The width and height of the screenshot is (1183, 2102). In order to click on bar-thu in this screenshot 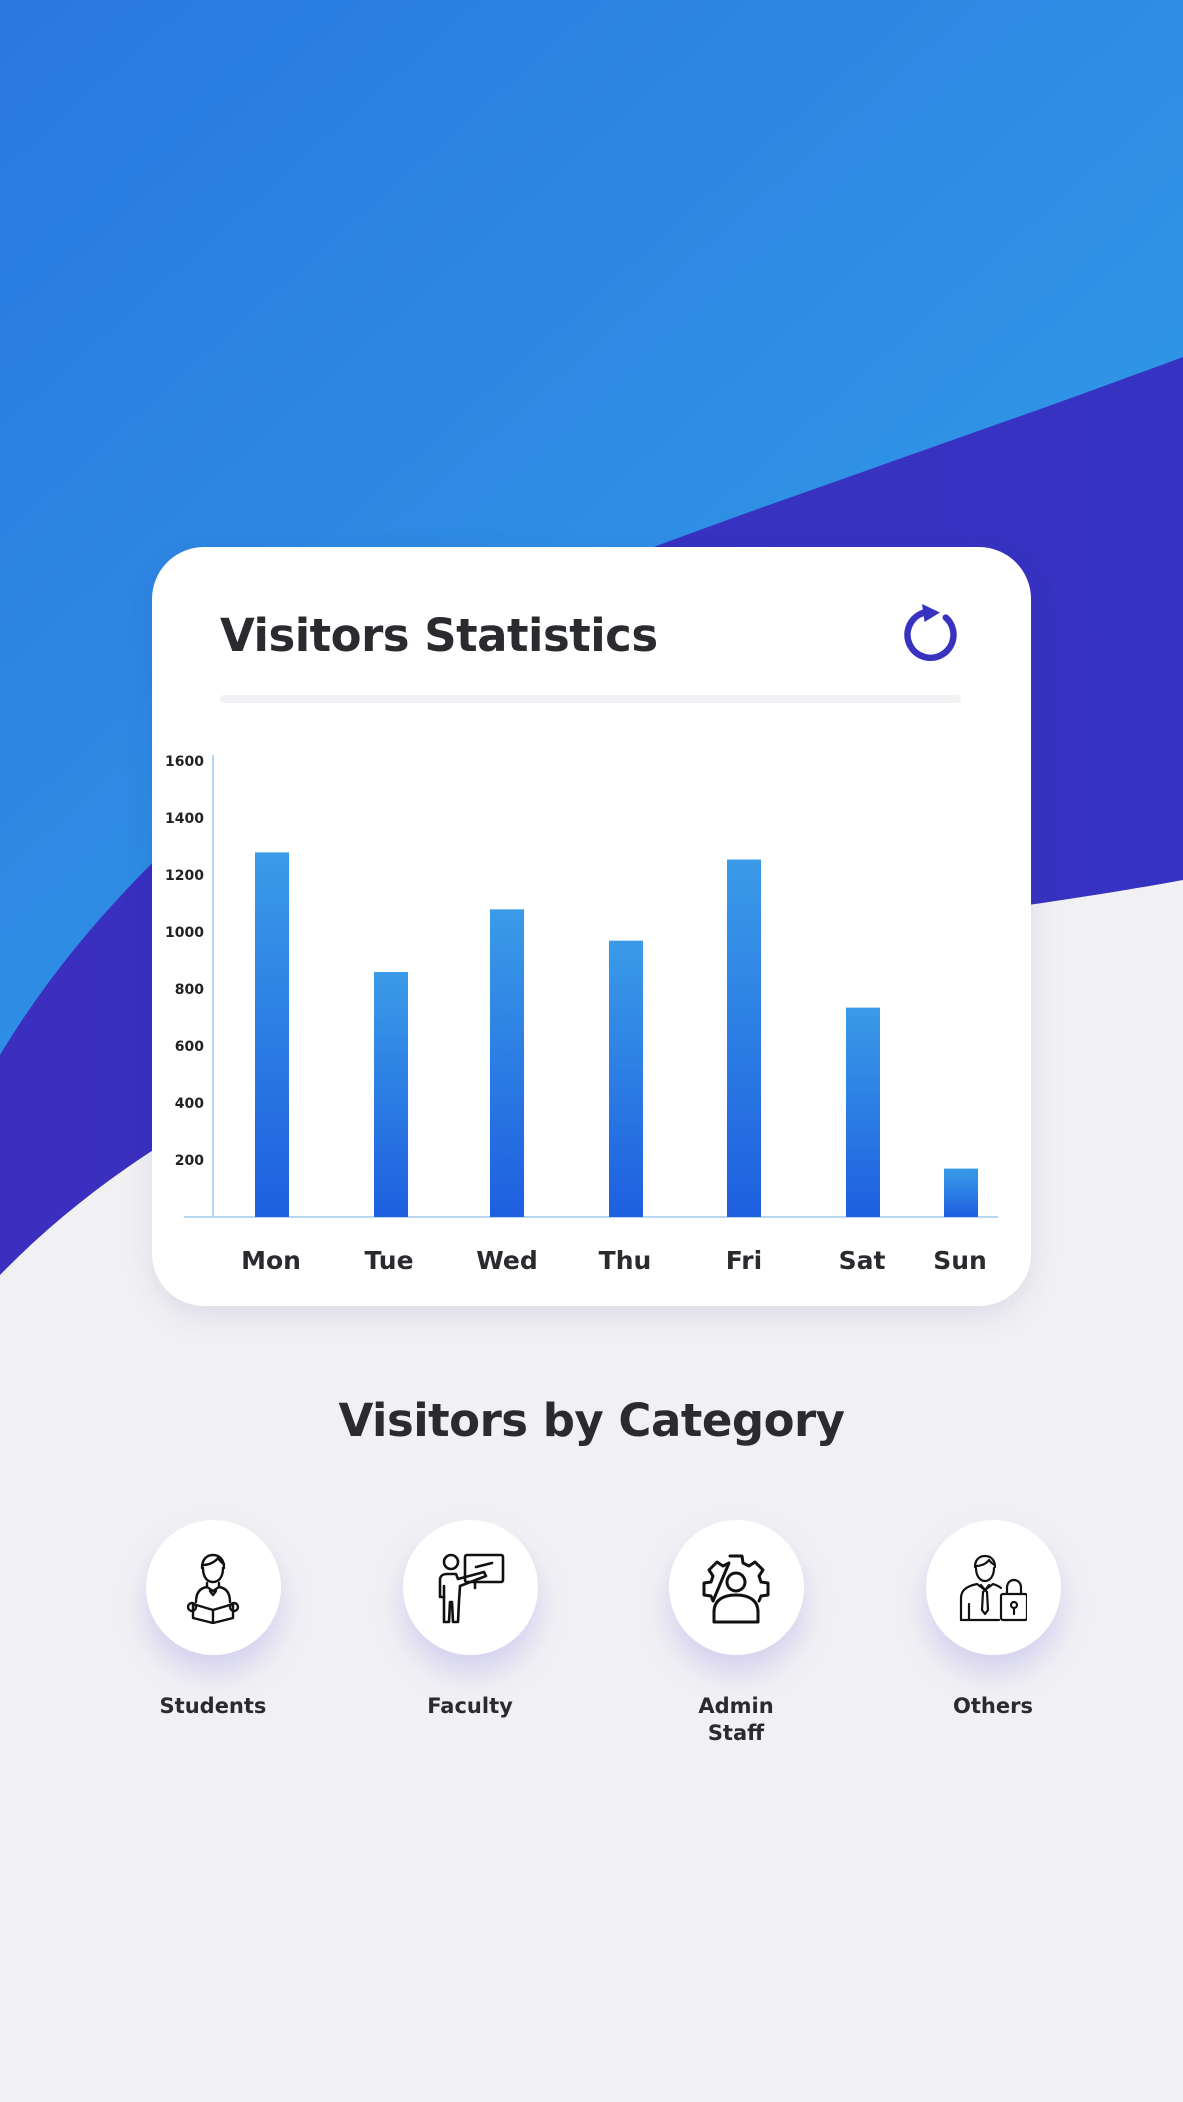, I will do `click(626, 1078)`.